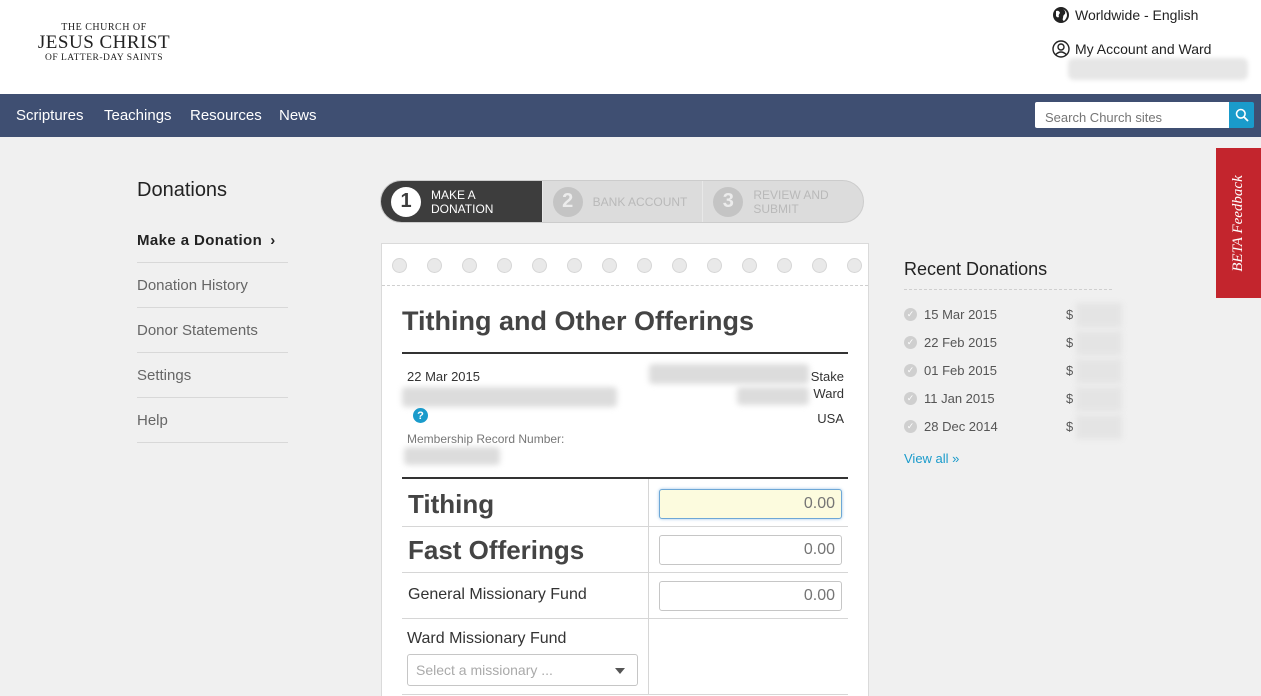  Describe the element at coordinates (567, 201) in the screenshot. I see `step-number: 2` at that location.